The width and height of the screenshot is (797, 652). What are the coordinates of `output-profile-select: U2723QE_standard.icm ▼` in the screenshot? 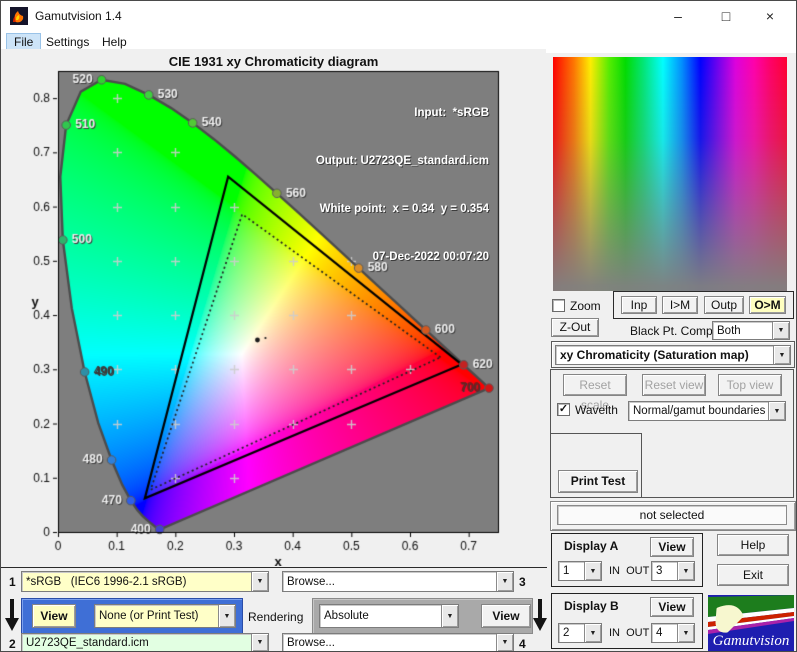 It's located at (145, 642).